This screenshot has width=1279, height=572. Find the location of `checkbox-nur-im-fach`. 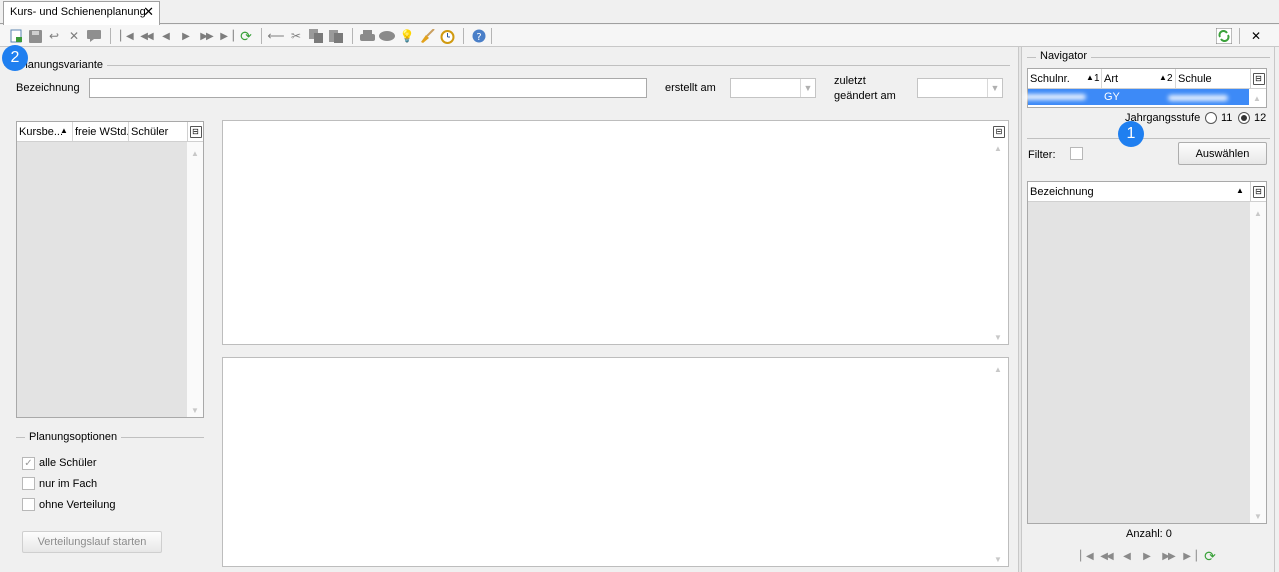

checkbox-nur-im-fach is located at coordinates (28, 483).